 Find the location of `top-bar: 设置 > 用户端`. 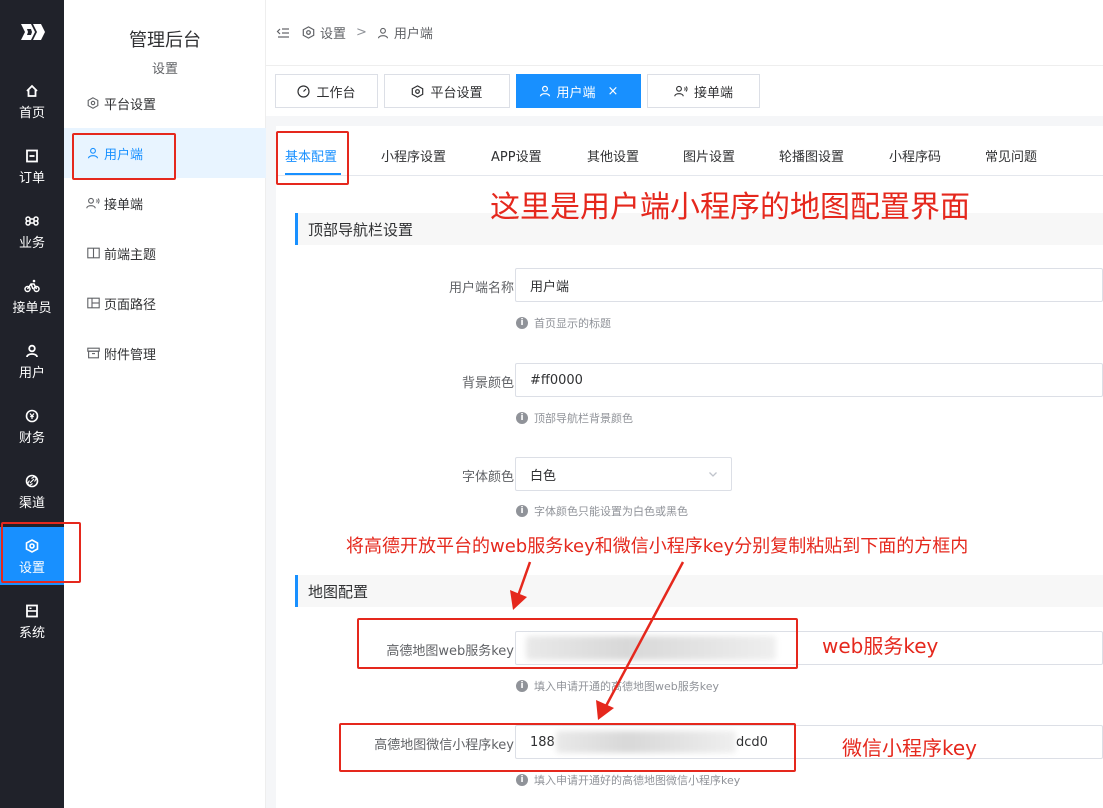

top-bar: 设置 > 用户端 is located at coordinates (684, 33).